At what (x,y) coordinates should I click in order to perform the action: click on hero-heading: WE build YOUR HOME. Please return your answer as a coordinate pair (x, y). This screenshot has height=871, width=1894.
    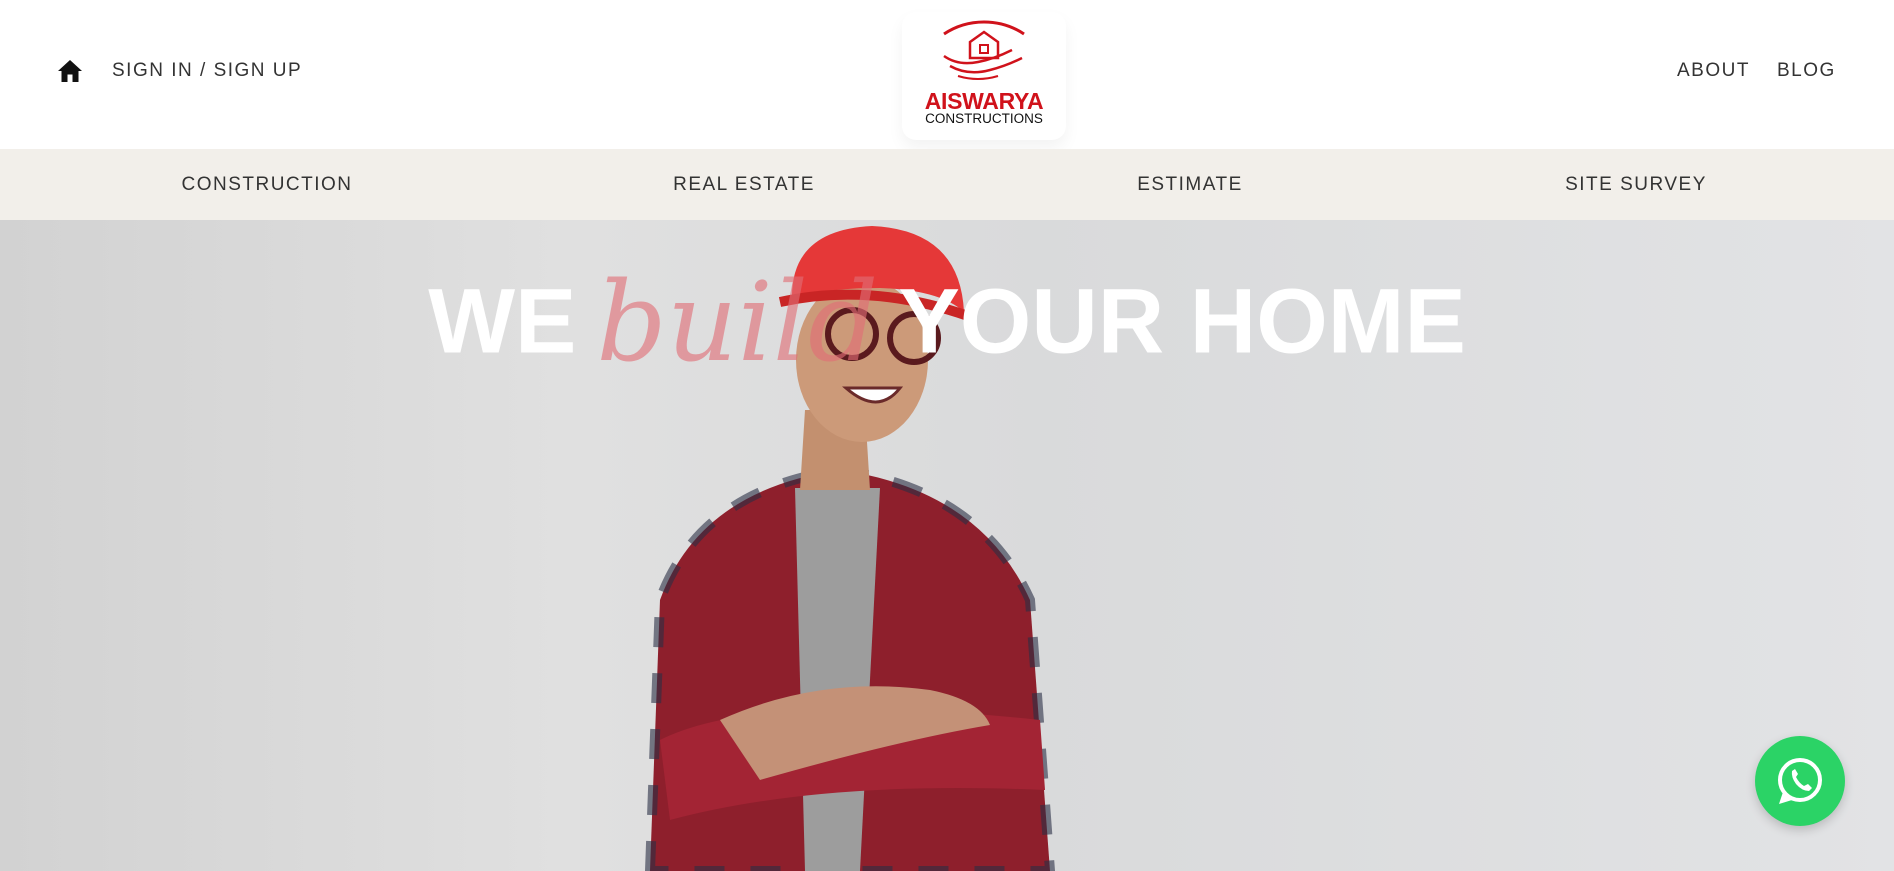
    Looking at the image, I should click on (947, 322).